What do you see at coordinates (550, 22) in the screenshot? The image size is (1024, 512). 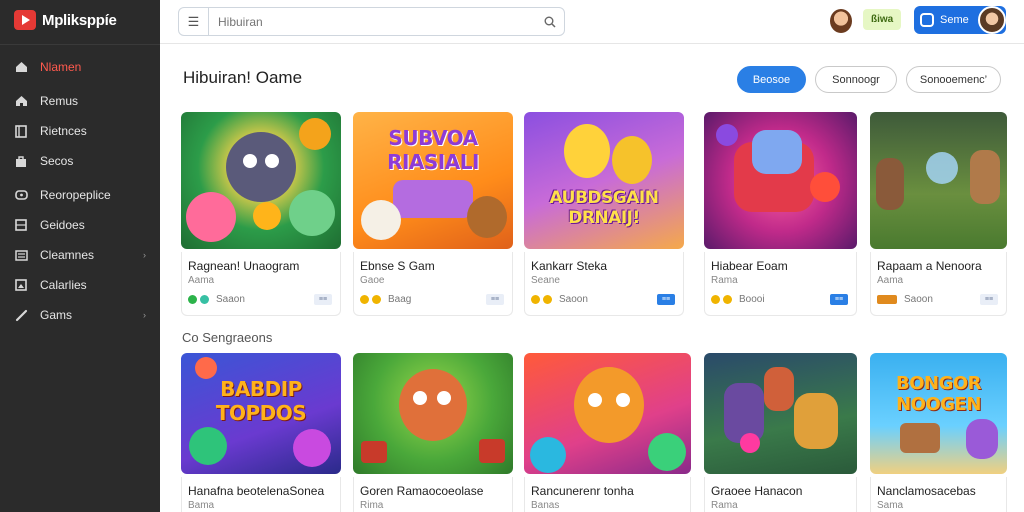 I see `search-icon` at bounding box center [550, 22].